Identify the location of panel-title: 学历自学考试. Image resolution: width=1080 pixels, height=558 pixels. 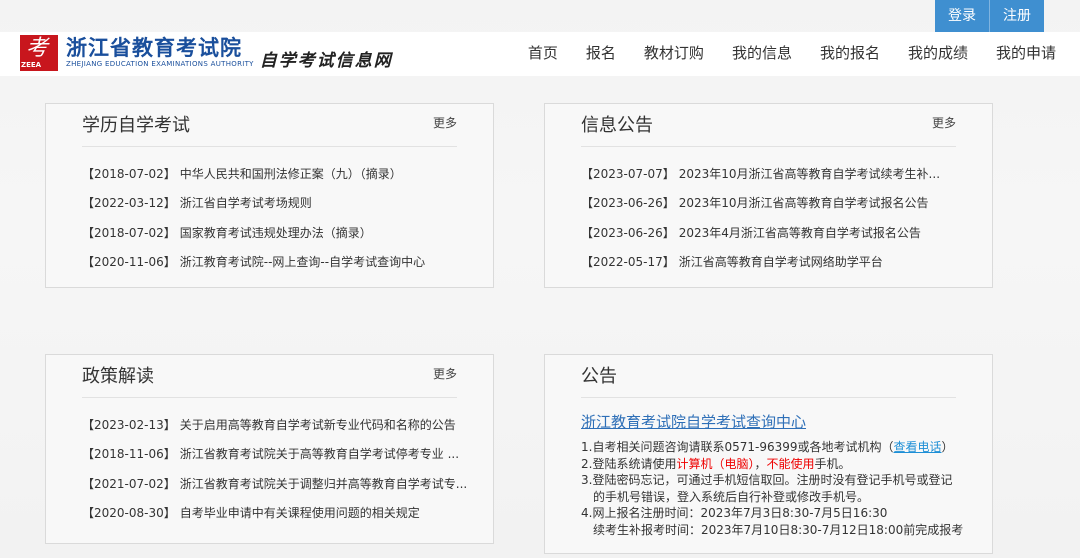
(136, 125).